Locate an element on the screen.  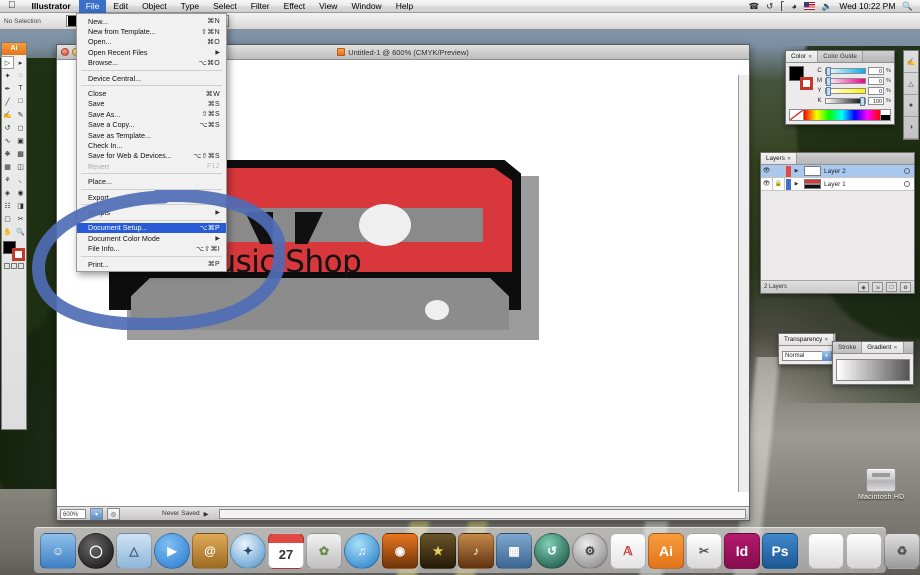
menu-item-document-color-mode: Document Color Mode ▶ is located at coordinates (151, 238).